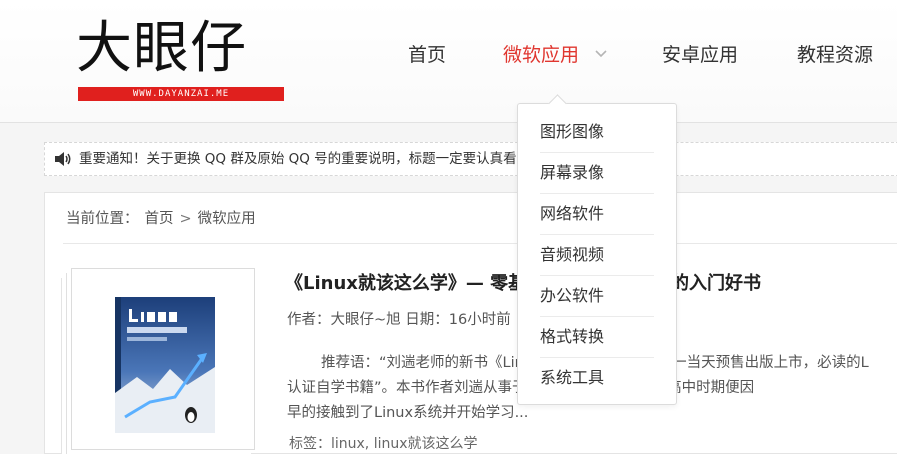 This screenshot has width=897, height=454. What do you see at coordinates (165, 365) in the screenshot?
I see `book-cover-image` at bounding box center [165, 365].